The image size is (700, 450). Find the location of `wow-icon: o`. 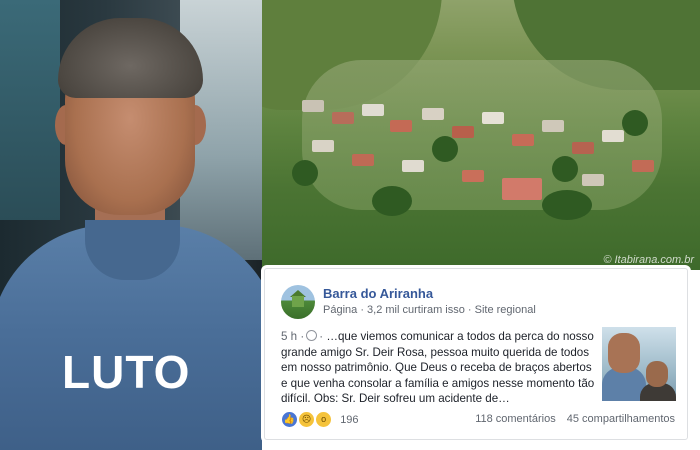

wow-icon: o is located at coordinates (324, 419).